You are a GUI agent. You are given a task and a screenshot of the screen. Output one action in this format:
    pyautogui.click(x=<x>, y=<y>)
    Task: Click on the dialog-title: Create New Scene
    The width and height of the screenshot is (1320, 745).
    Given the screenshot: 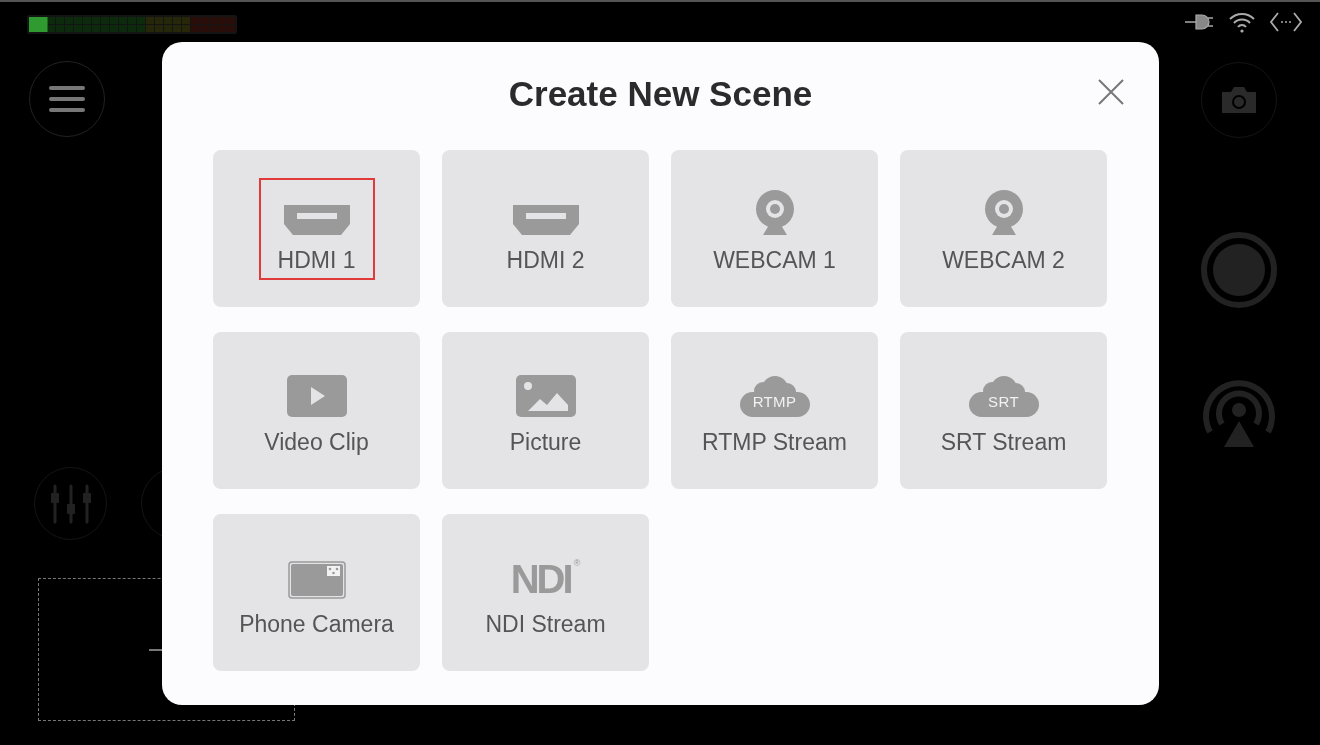 What is the action you would take?
    pyautogui.click(x=660, y=93)
    